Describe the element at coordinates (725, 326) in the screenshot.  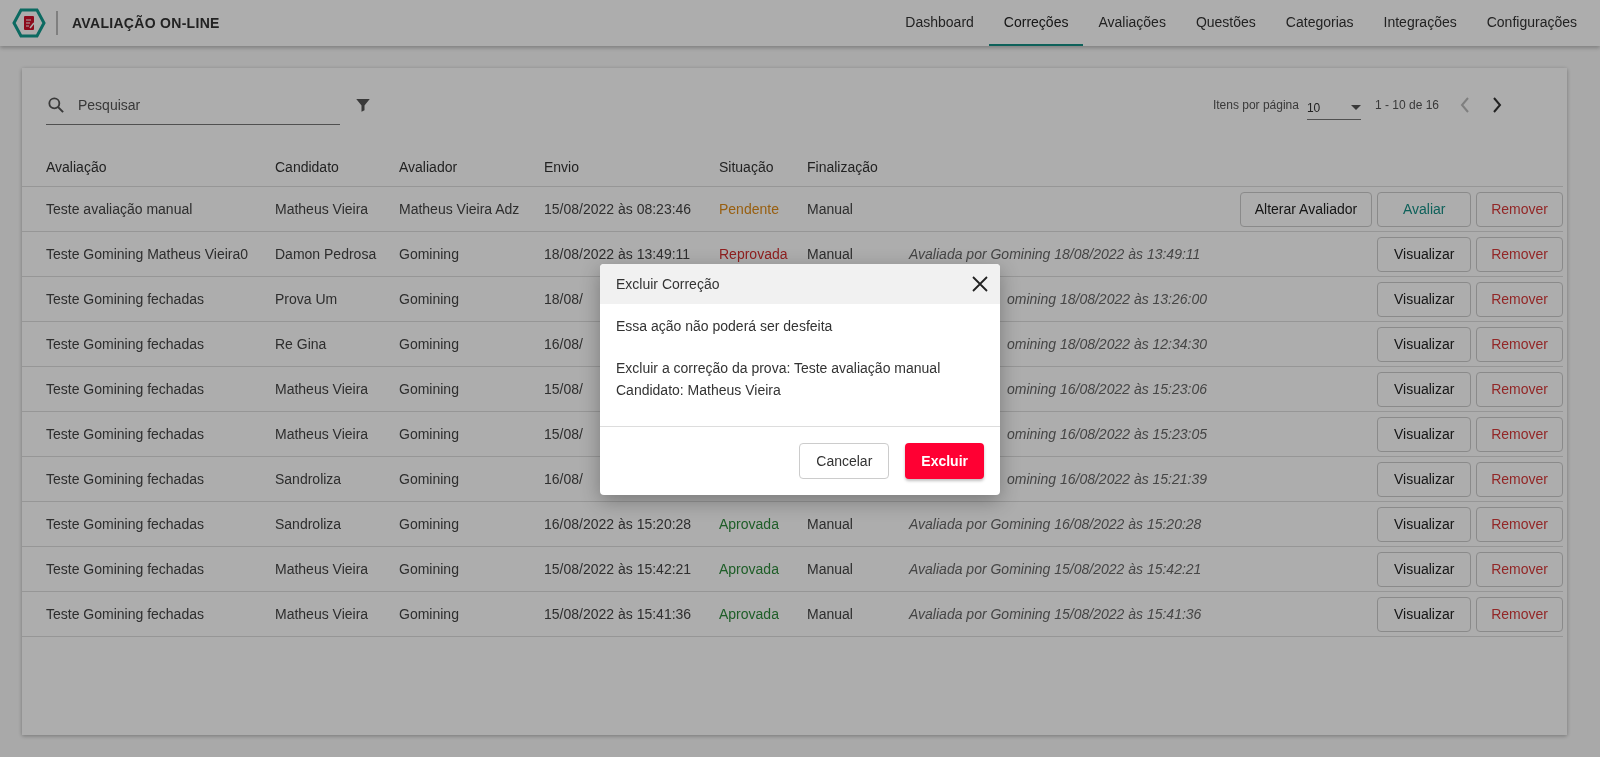
I see `dialog-message: Essa ação não poderá ser desfeita` at that location.